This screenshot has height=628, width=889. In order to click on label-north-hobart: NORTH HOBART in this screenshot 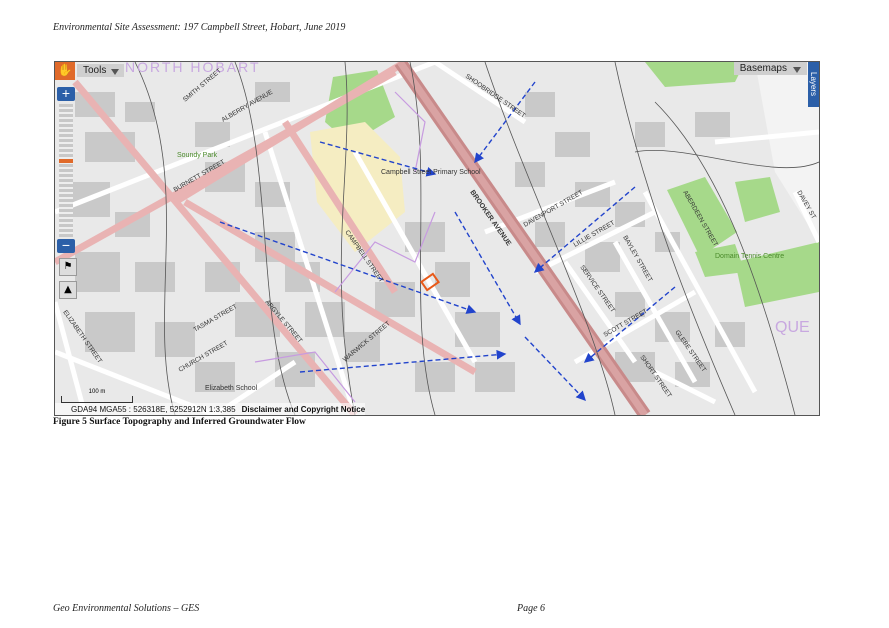, I will do `click(193, 68)`.